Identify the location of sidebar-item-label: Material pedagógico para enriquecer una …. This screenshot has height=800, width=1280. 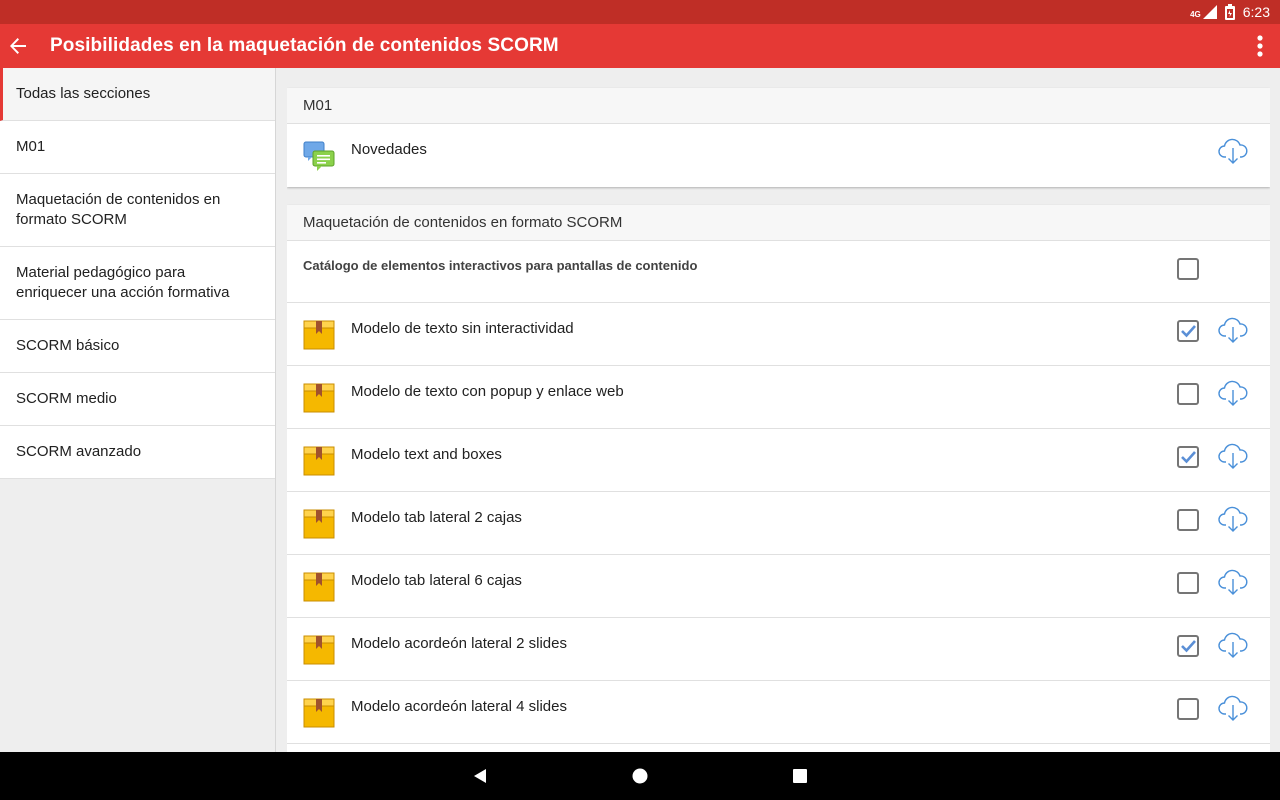
(123, 282).